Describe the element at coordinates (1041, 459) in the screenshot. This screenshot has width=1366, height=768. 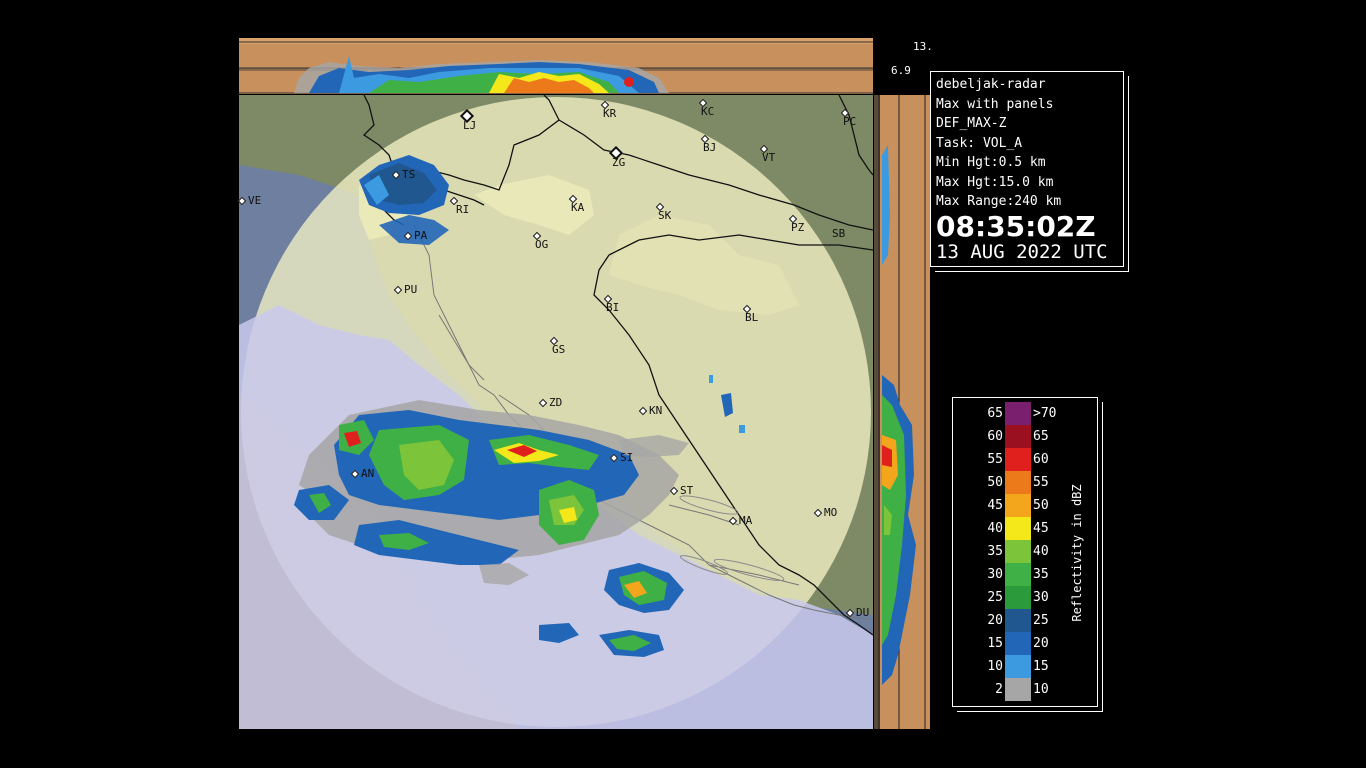
I see `legend-high-value: 60` at that location.